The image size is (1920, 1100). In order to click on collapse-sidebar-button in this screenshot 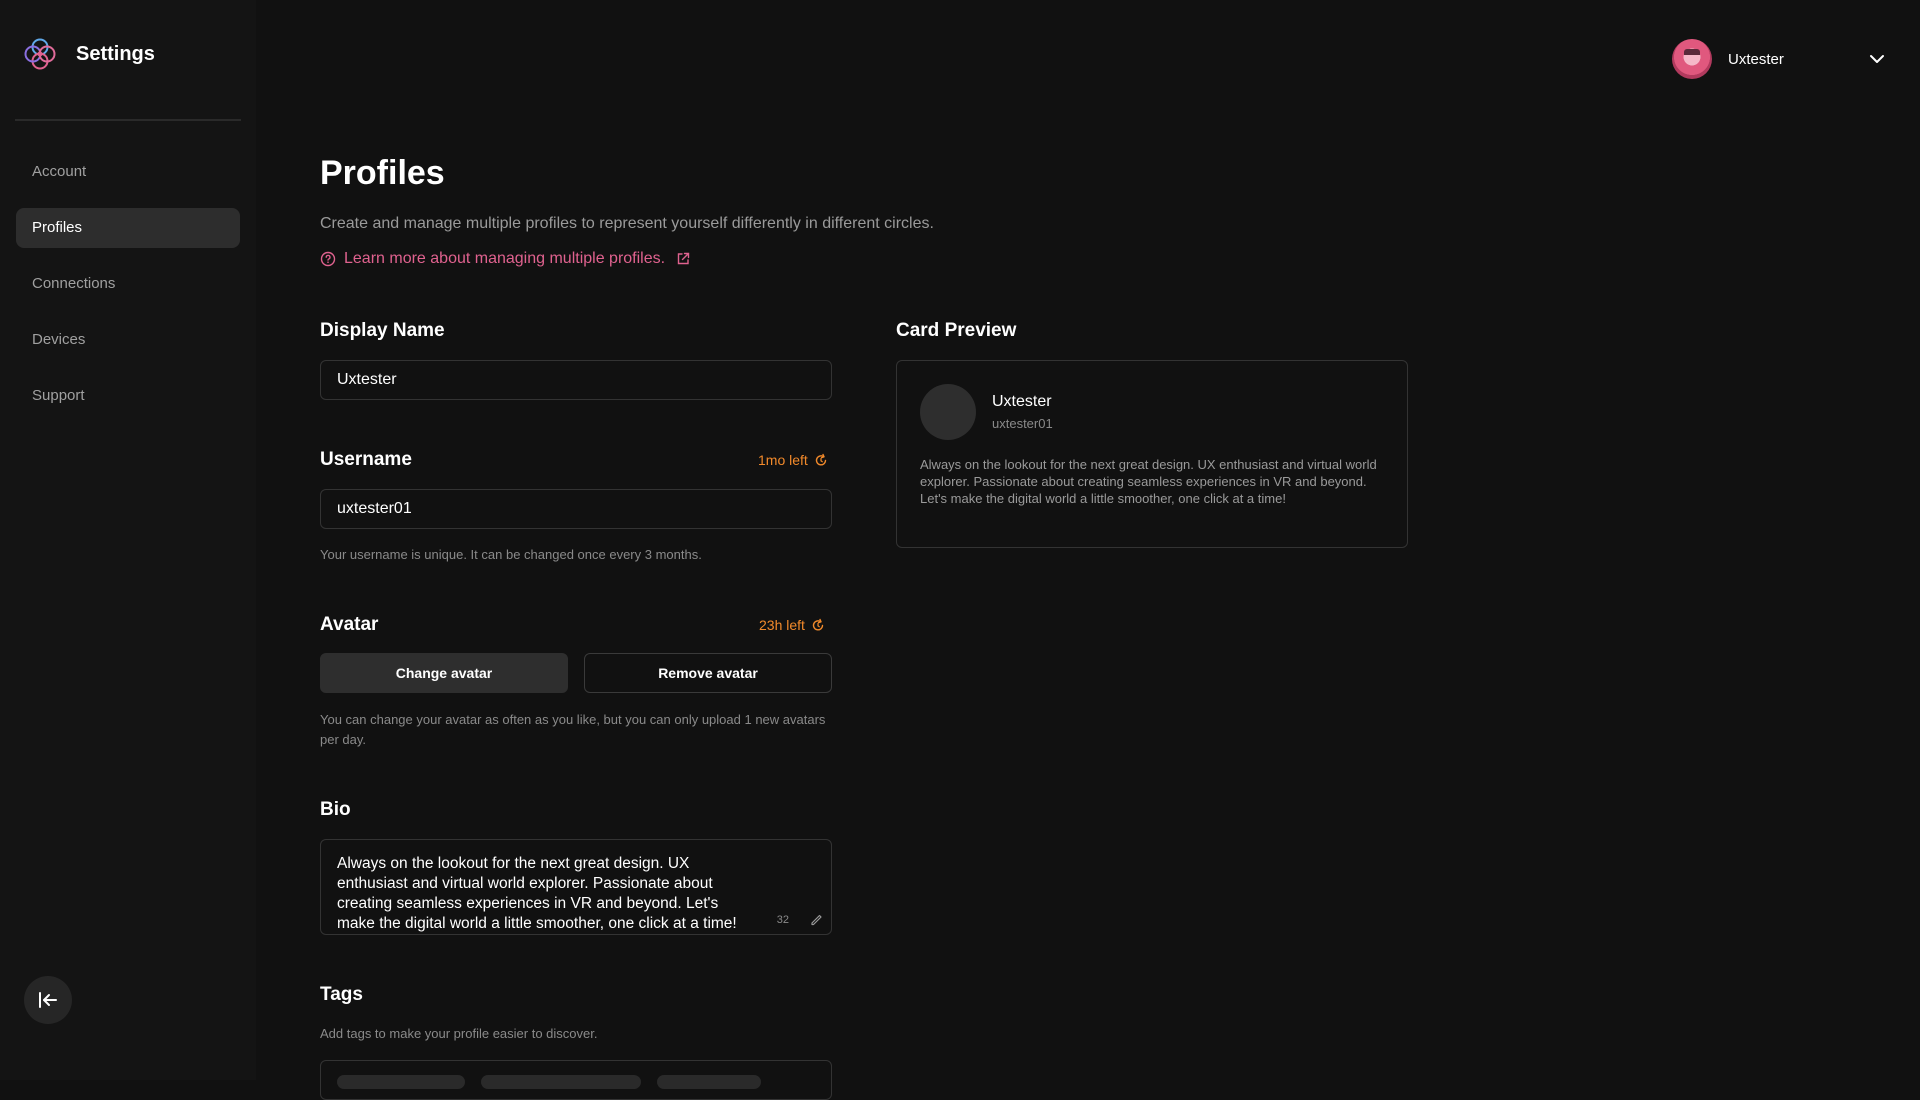, I will do `click(48, 1000)`.